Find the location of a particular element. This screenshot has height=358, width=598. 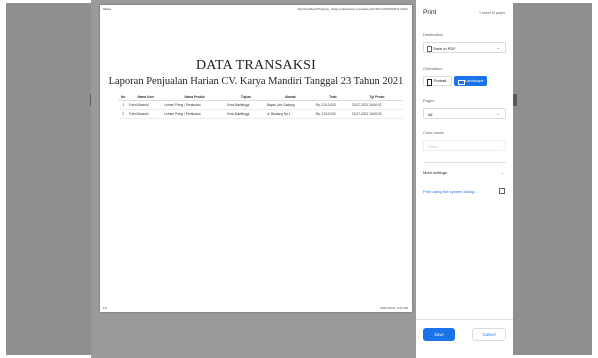

landscape-button: Landscape is located at coordinates (470, 81).